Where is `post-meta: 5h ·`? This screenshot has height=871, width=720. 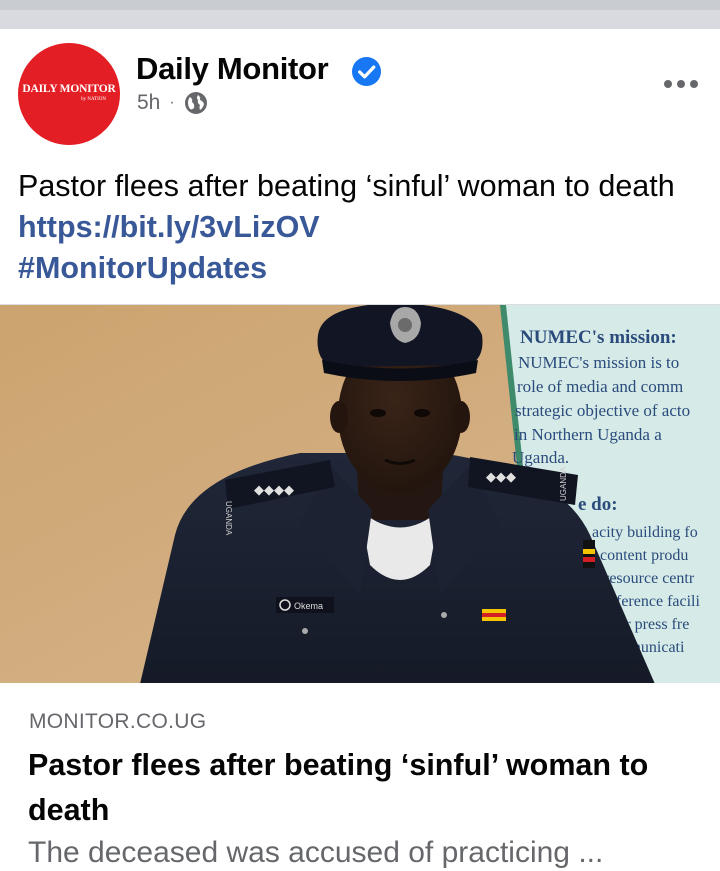
post-meta: 5h · is located at coordinates (172, 103).